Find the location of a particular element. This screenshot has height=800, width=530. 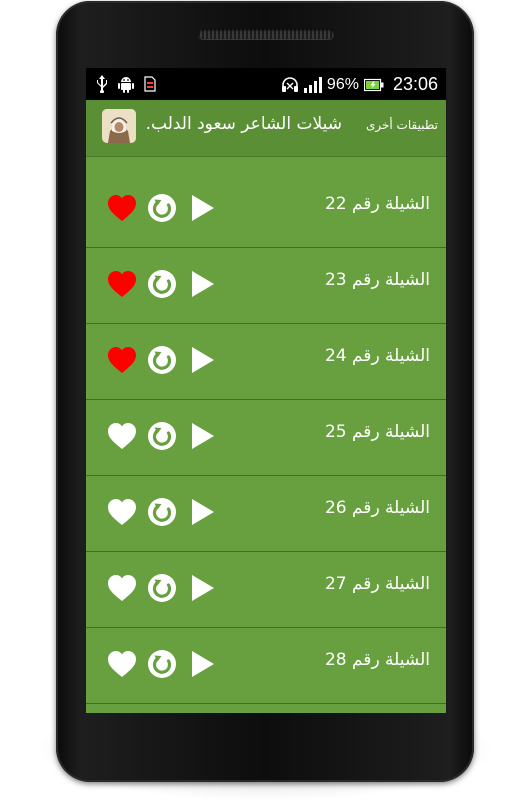

other-apps-link: تطبيقات أخرى is located at coordinates (402, 125).